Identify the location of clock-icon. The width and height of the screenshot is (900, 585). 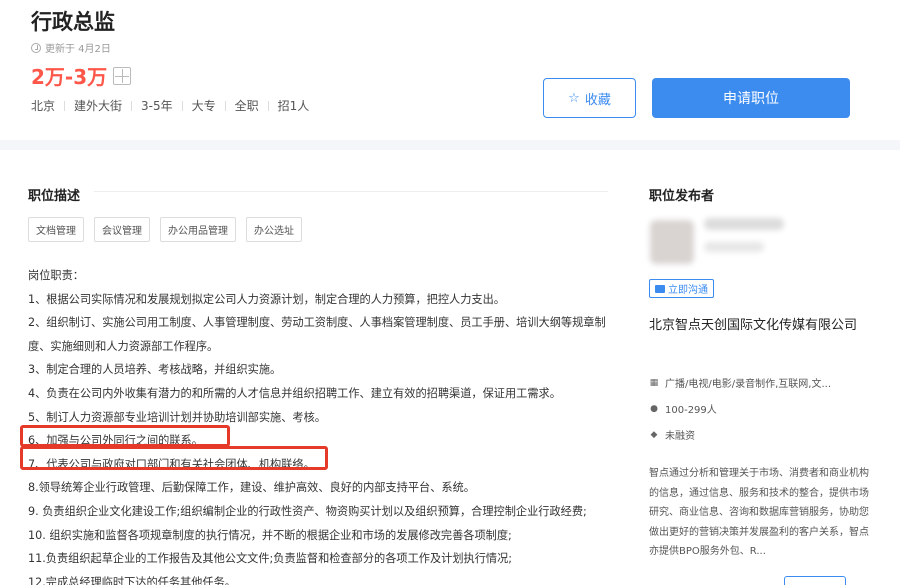
(36, 47).